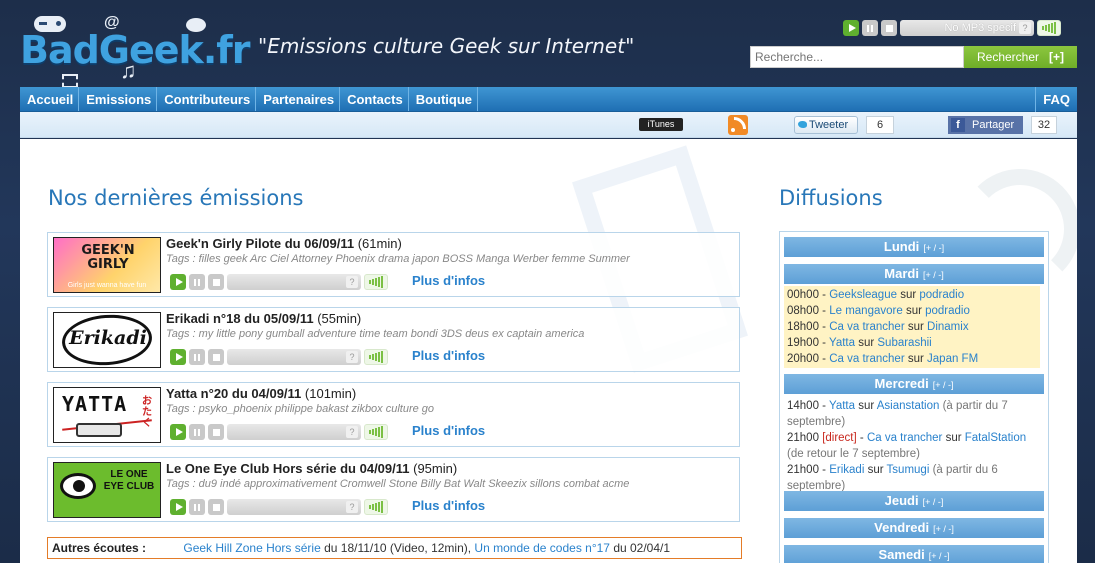  I want to click on nav-item-faq: FAQ, so click(1056, 99).